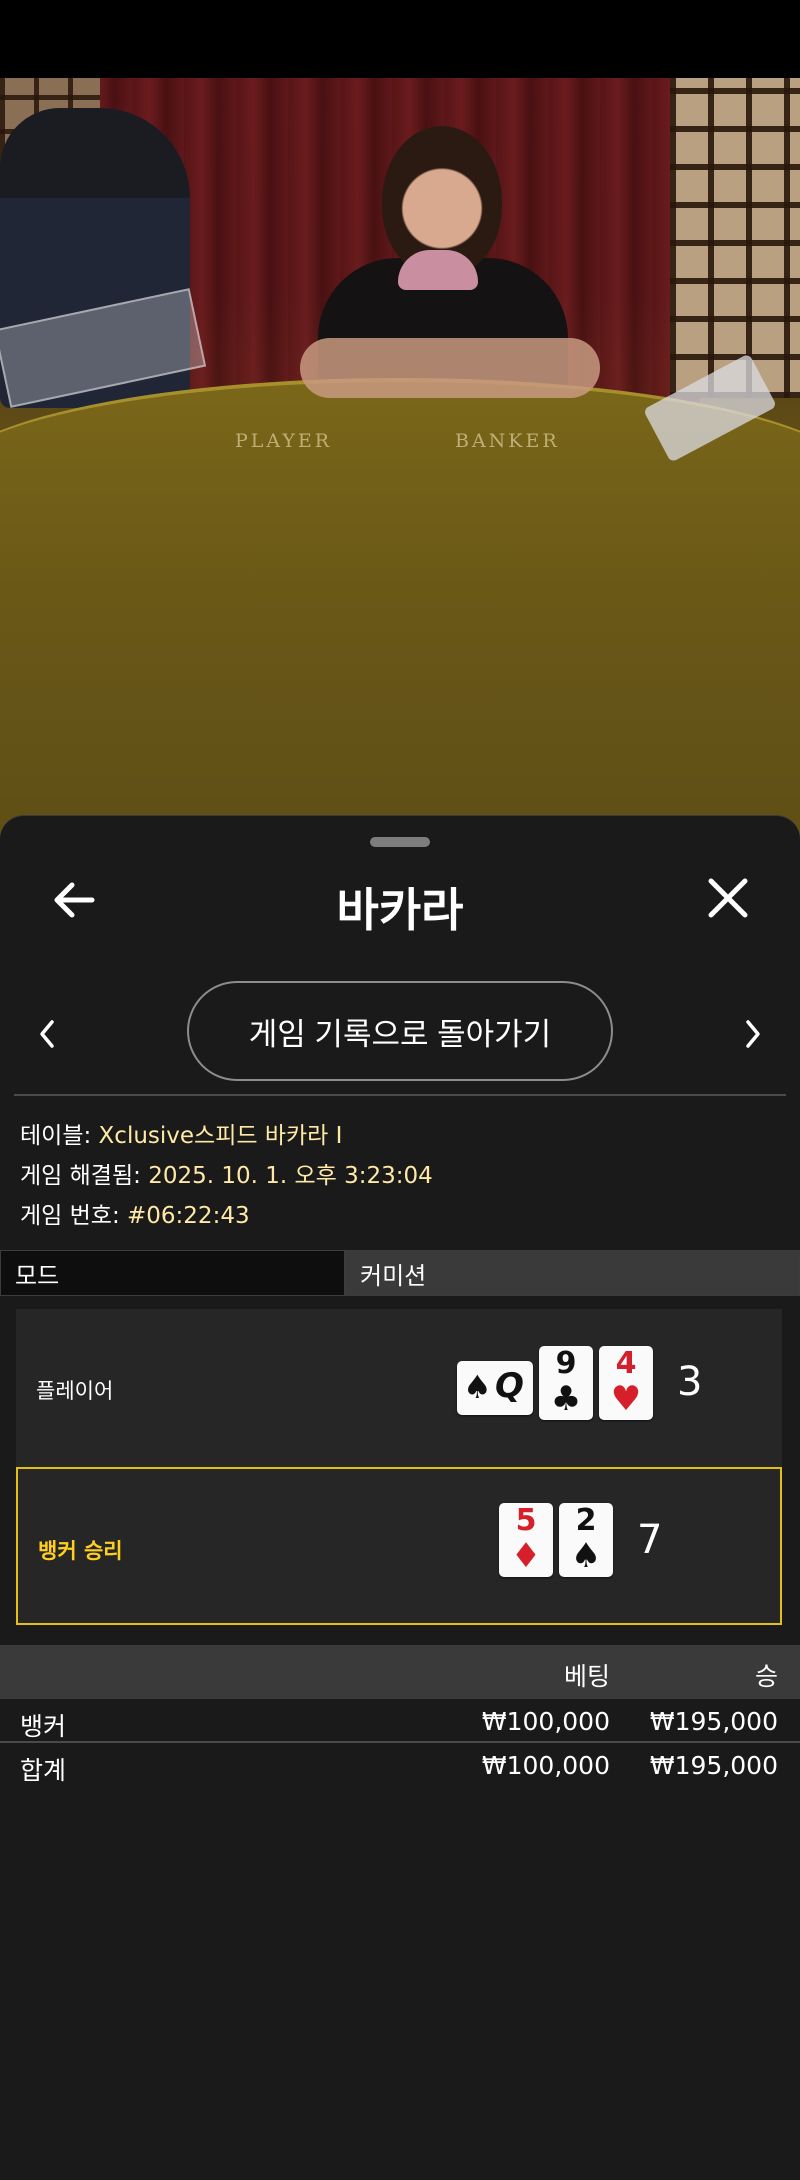 The width and height of the screenshot is (800, 2180). I want to click on banker-card-1-suit: ♦, so click(526, 1556).